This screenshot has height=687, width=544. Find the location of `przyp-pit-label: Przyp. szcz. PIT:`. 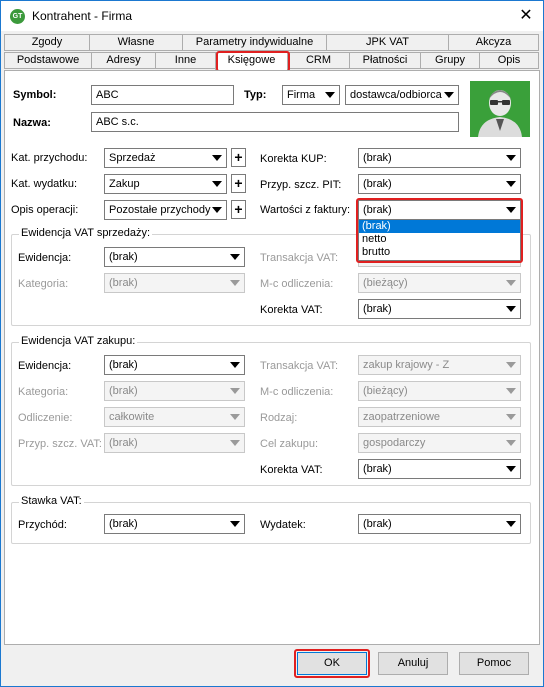

przyp-pit-label: Przyp. szcz. PIT: is located at coordinates (301, 185).